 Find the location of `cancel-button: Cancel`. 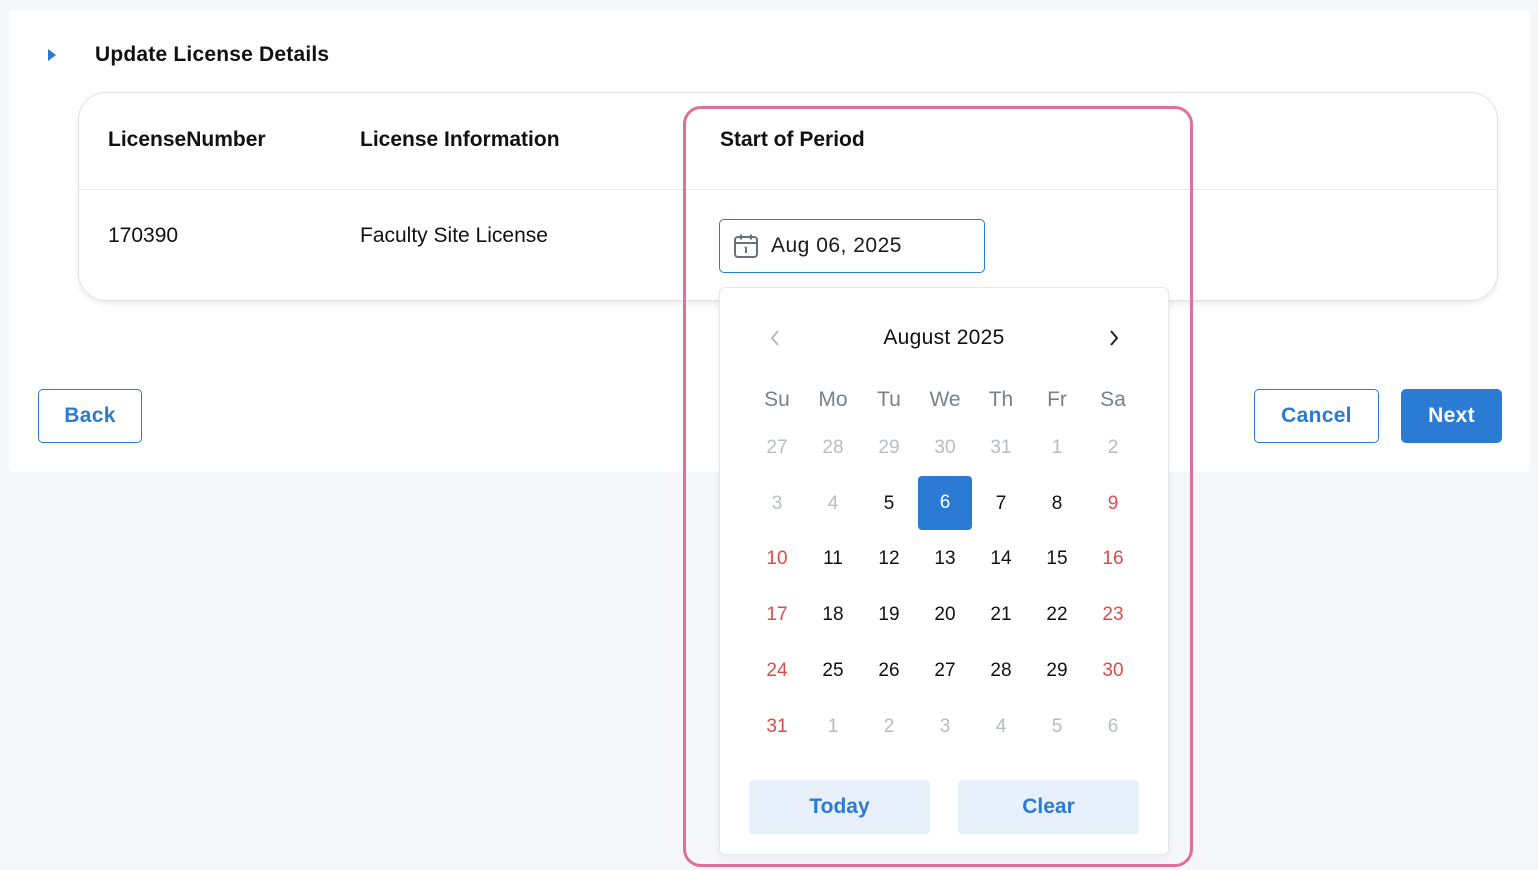

cancel-button: Cancel is located at coordinates (1316, 416).